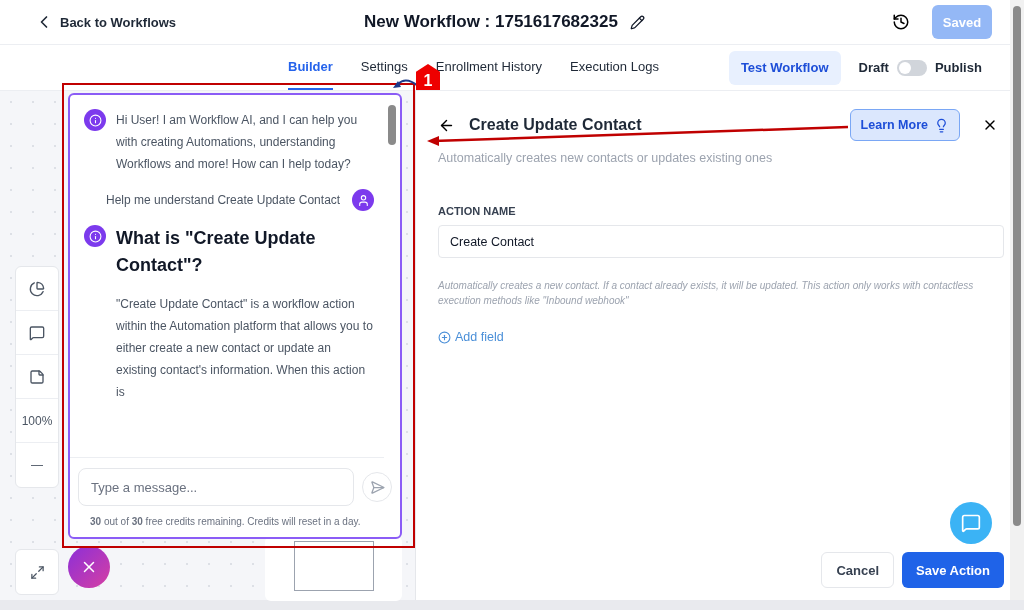 This screenshot has width=1024, height=610. Describe the element at coordinates (37, 421) in the screenshot. I see `zoom-level: 100%` at that location.